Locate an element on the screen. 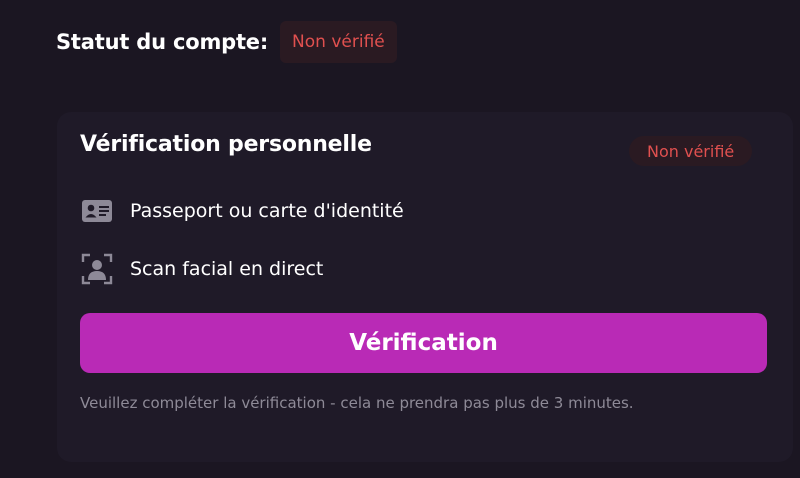 This screenshot has height=478, width=800. verification-status-badge: Non vérifié is located at coordinates (691, 151).